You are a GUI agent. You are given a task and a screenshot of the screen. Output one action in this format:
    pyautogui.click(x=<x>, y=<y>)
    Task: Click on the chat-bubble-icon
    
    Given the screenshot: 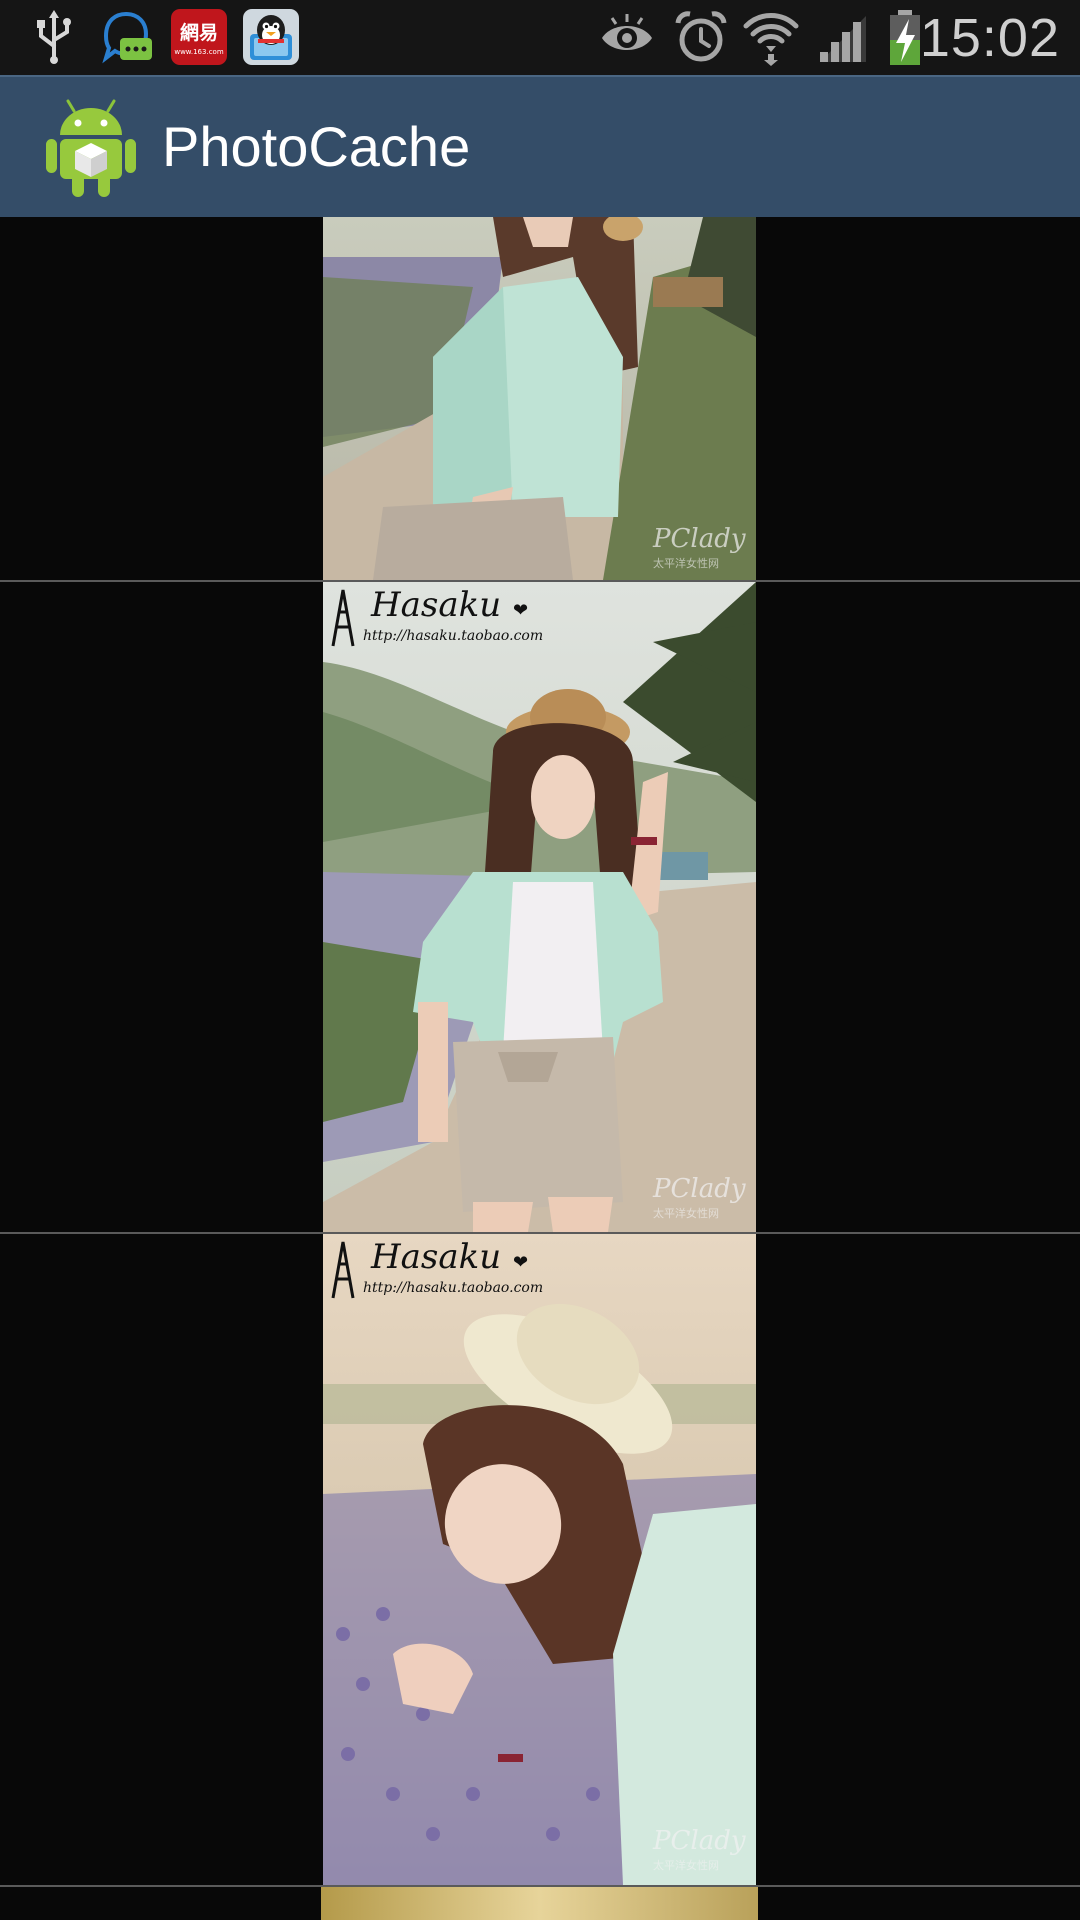 What is the action you would take?
    pyautogui.click(x=127, y=37)
    